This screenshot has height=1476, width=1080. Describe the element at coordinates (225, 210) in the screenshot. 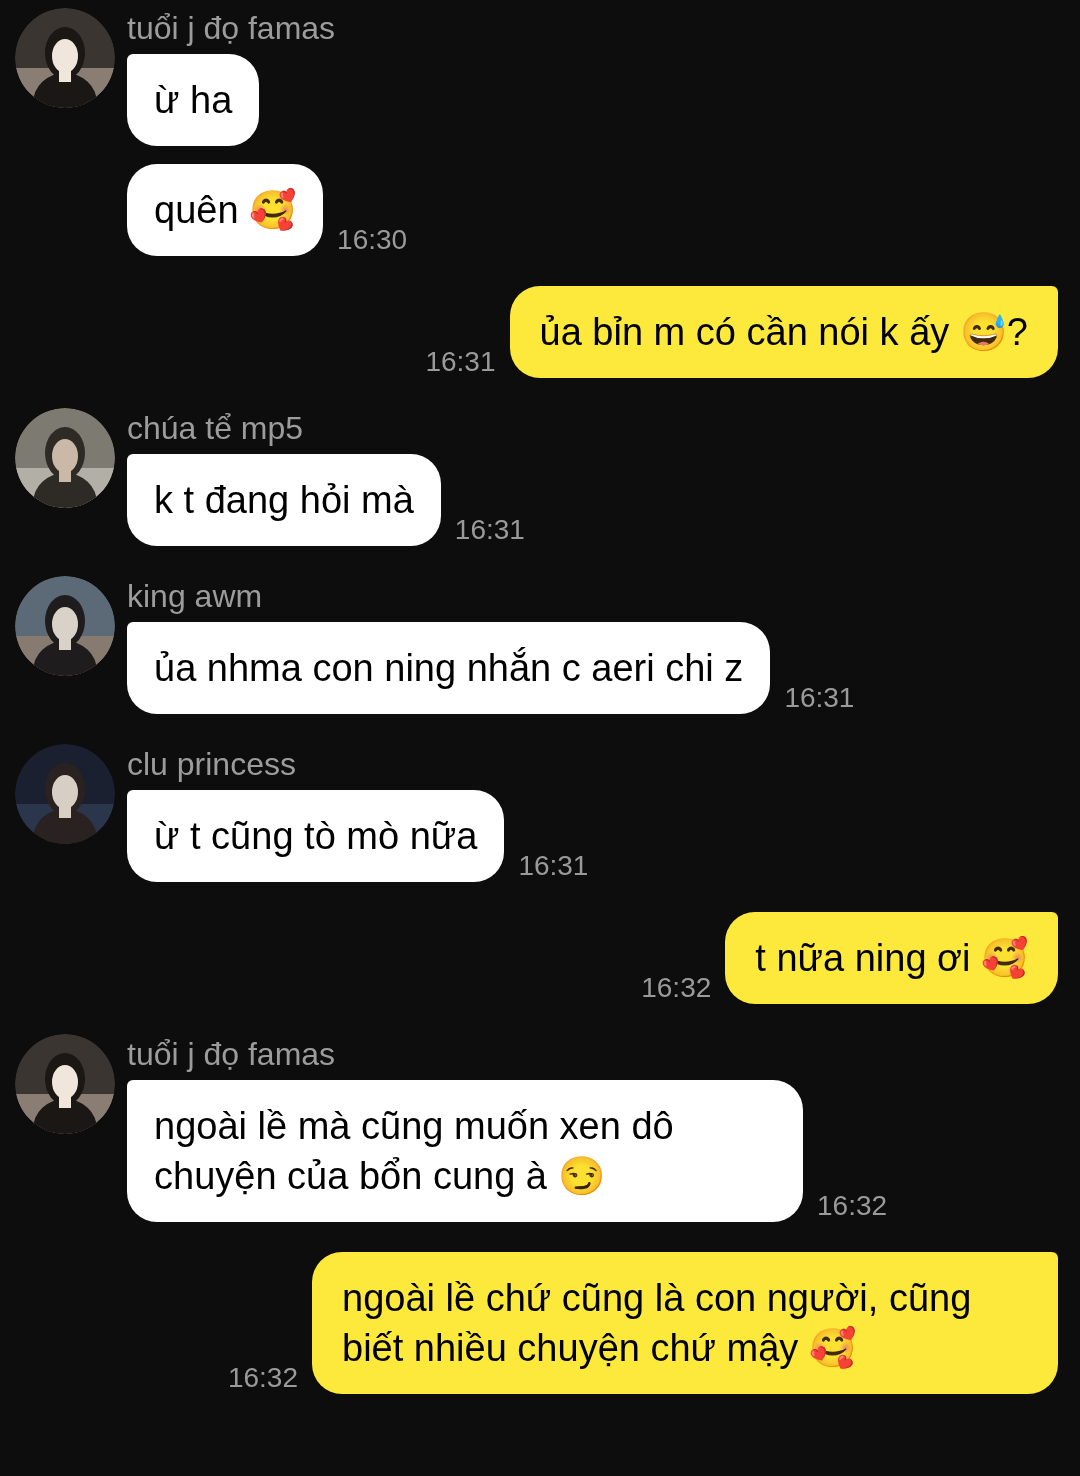

I see `message-bubble: quên 🥰` at that location.